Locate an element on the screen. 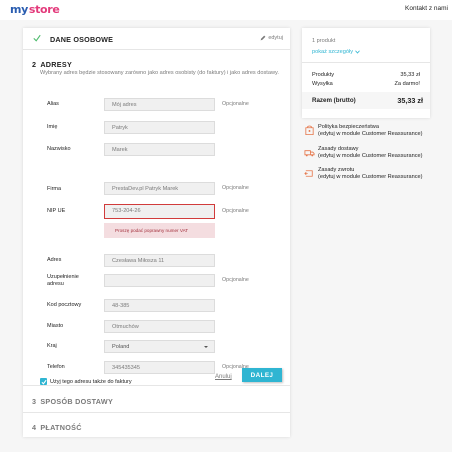 This screenshot has width=452, height=452. total-value: 35,33 zł is located at coordinates (410, 100).